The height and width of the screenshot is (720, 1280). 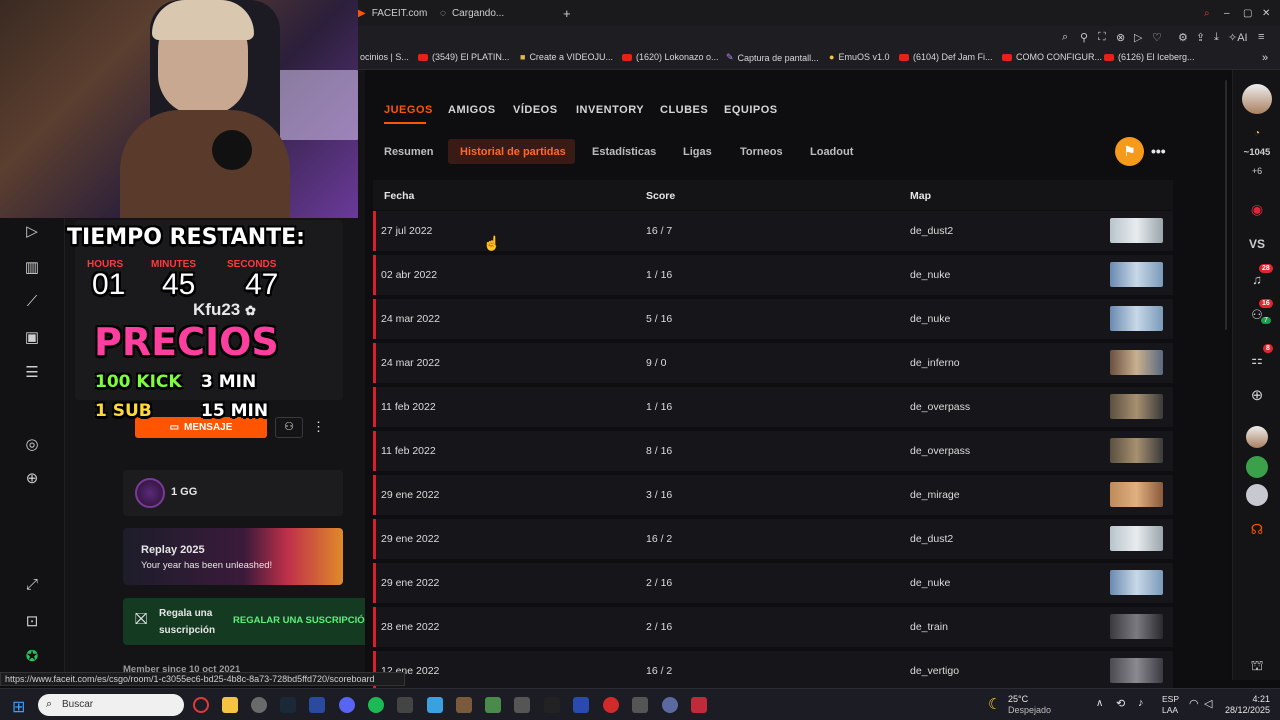 What do you see at coordinates (581, 705) in the screenshot?
I see `bitwarden-icon` at bounding box center [581, 705].